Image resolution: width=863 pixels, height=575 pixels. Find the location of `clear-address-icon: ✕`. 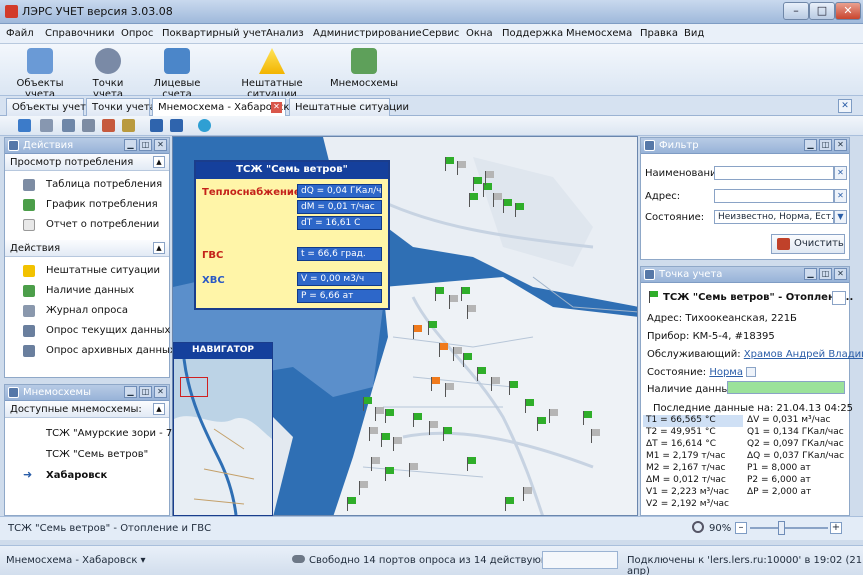

clear-address-icon: ✕ is located at coordinates (840, 196).